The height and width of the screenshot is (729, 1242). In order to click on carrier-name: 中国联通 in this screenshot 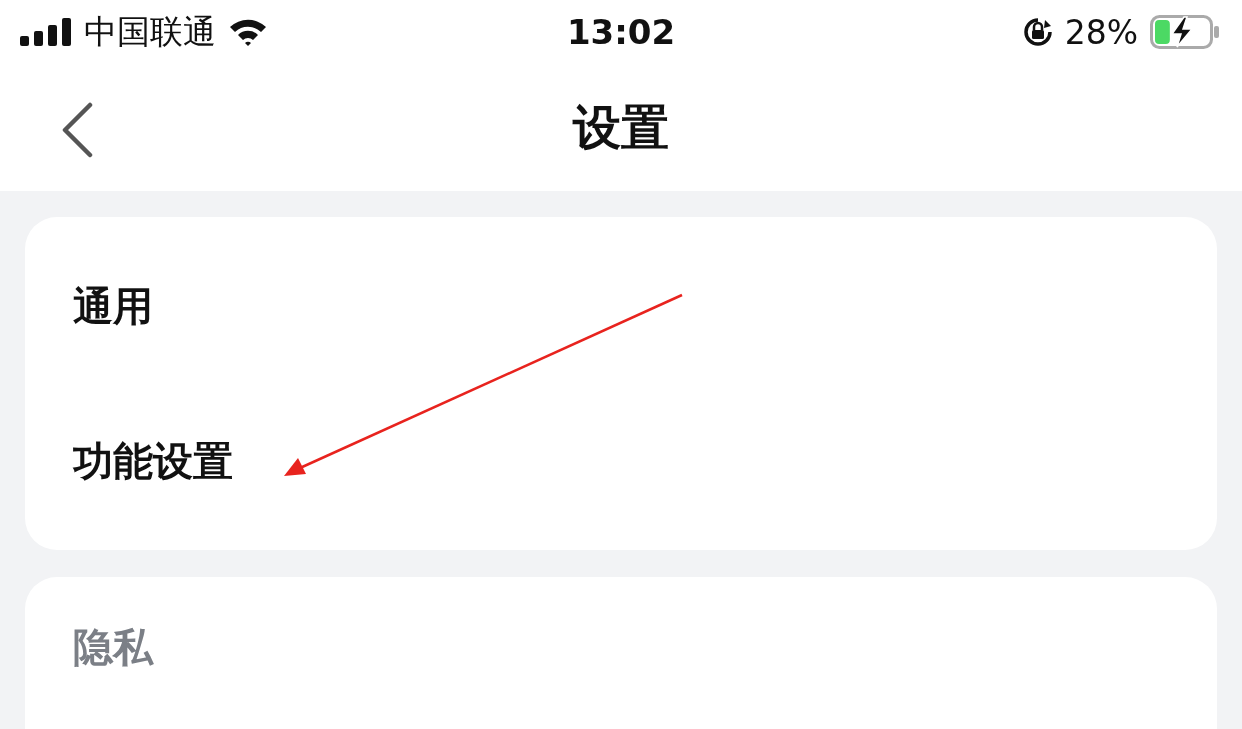, I will do `click(150, 31)`.